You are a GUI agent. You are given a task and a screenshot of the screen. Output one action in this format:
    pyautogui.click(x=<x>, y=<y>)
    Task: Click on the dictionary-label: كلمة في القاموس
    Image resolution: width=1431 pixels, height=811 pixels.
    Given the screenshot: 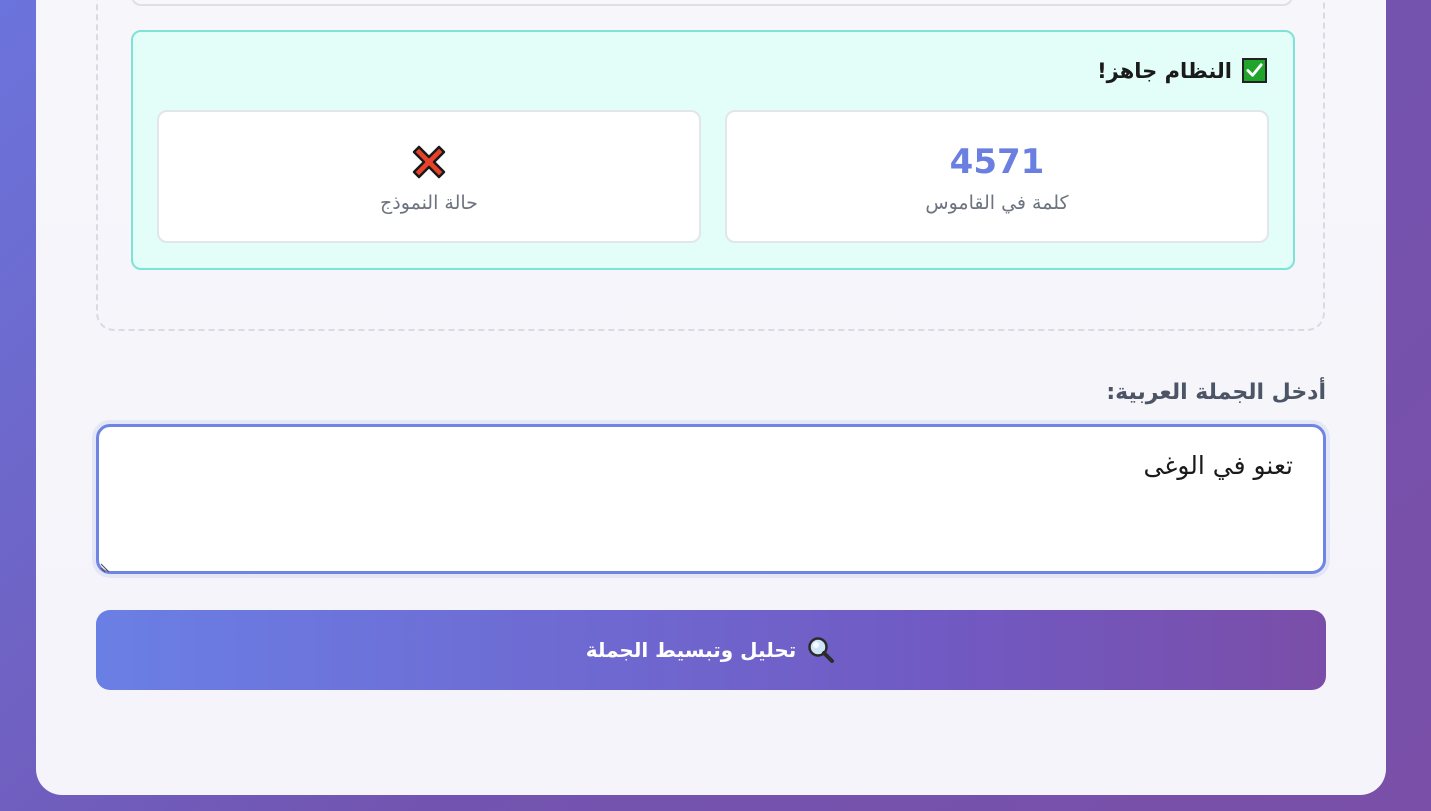 What is the action you would take?
    pyautogui.click(x=997, y=203)
    